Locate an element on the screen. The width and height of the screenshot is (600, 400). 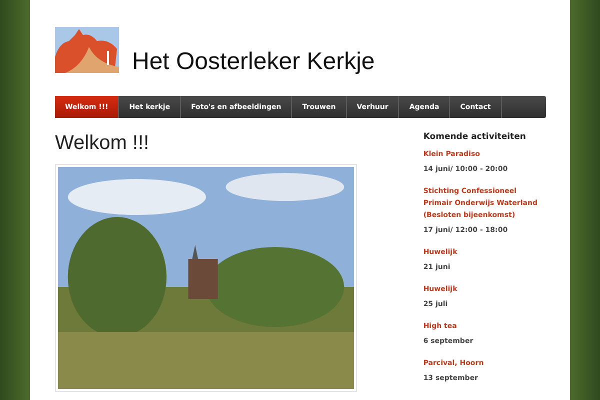
site-title: Het Oosterleker Kerkje is located at coordinates (253, 62).